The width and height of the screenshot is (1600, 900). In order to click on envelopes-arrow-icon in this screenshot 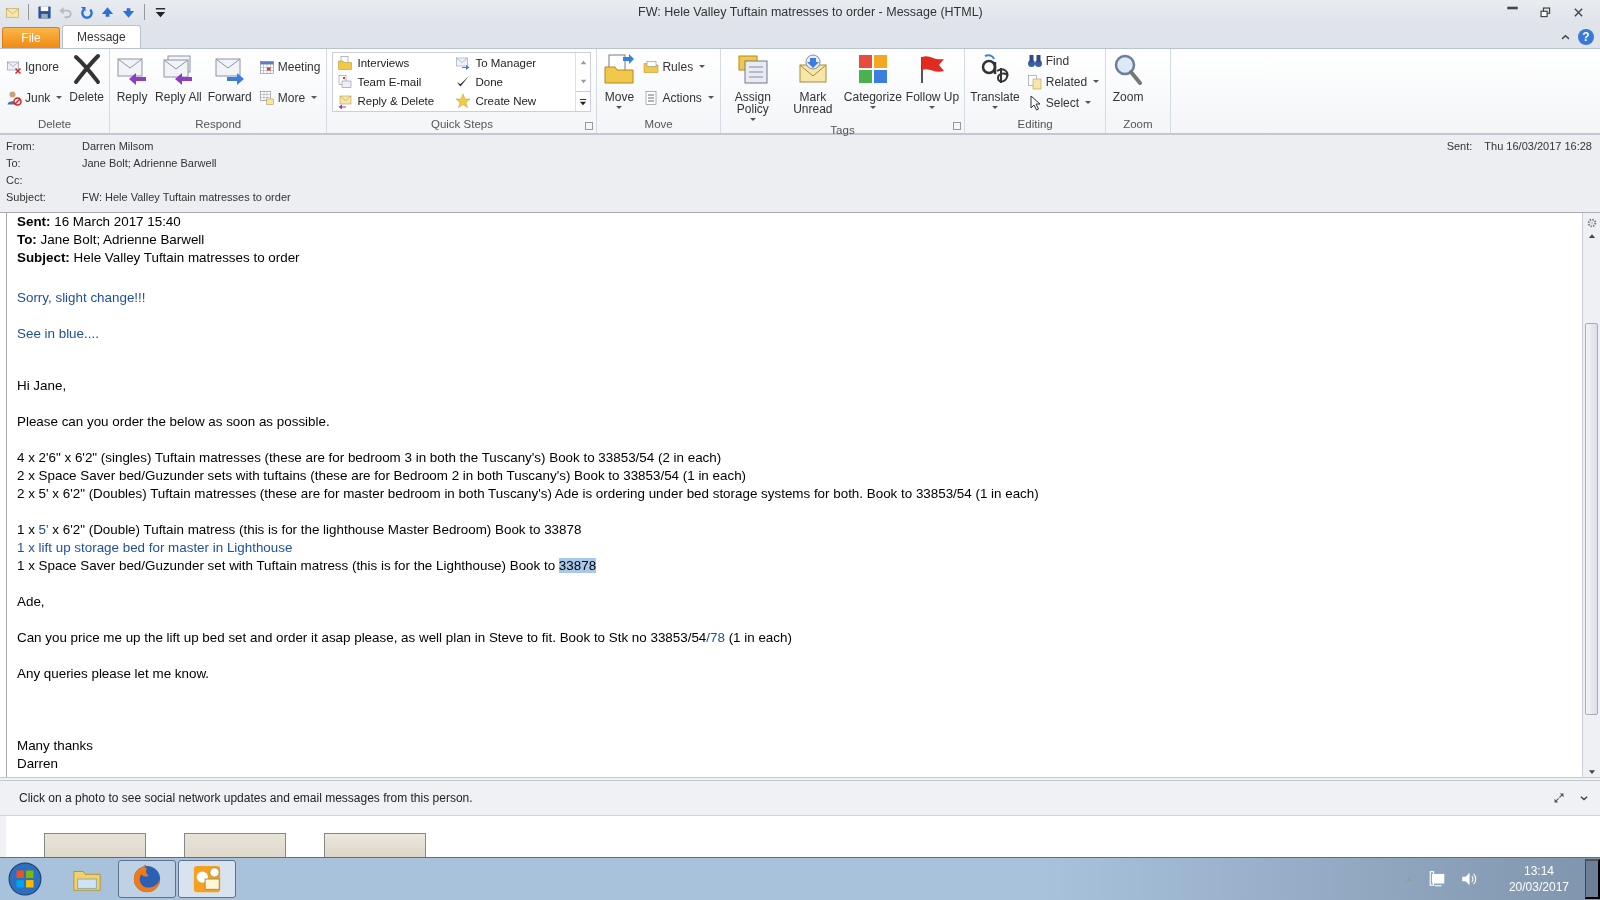, I will do `click(178, 69)`.